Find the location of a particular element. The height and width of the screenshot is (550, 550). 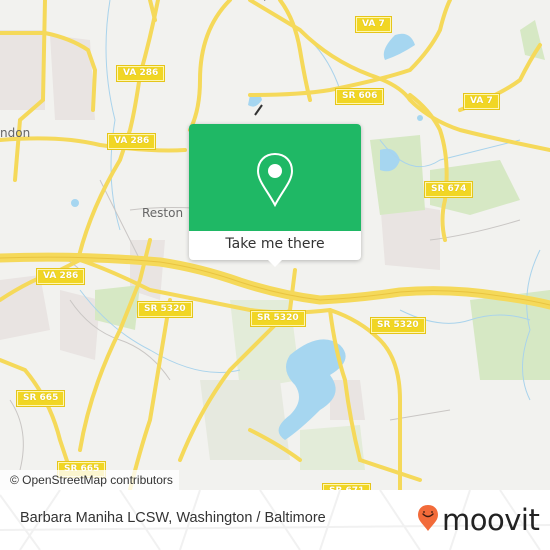

road-shield-sr665: SR 665 is located at coordinates (40, 398).